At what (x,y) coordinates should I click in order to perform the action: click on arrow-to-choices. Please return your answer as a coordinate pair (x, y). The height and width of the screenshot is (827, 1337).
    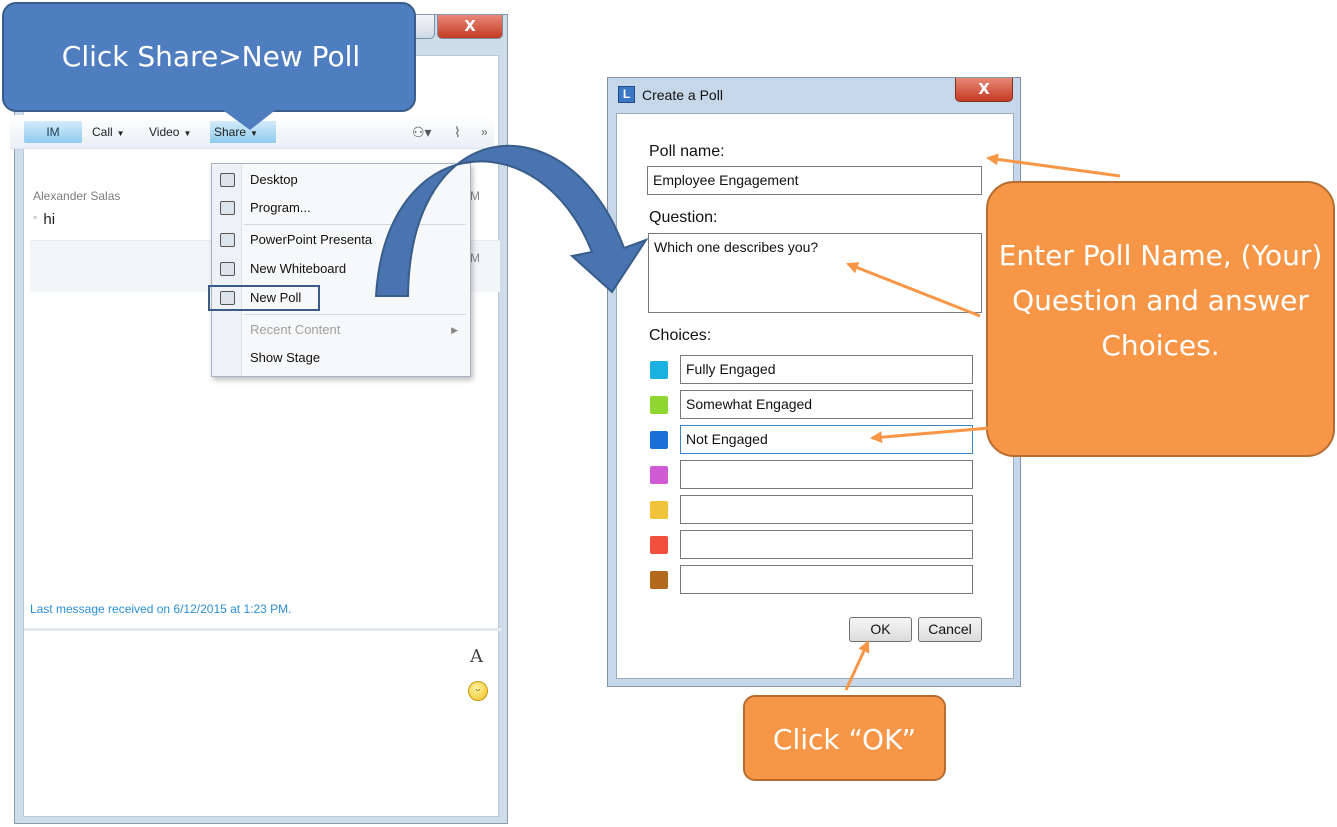
    Looking at the image, I should click on (930, 435).